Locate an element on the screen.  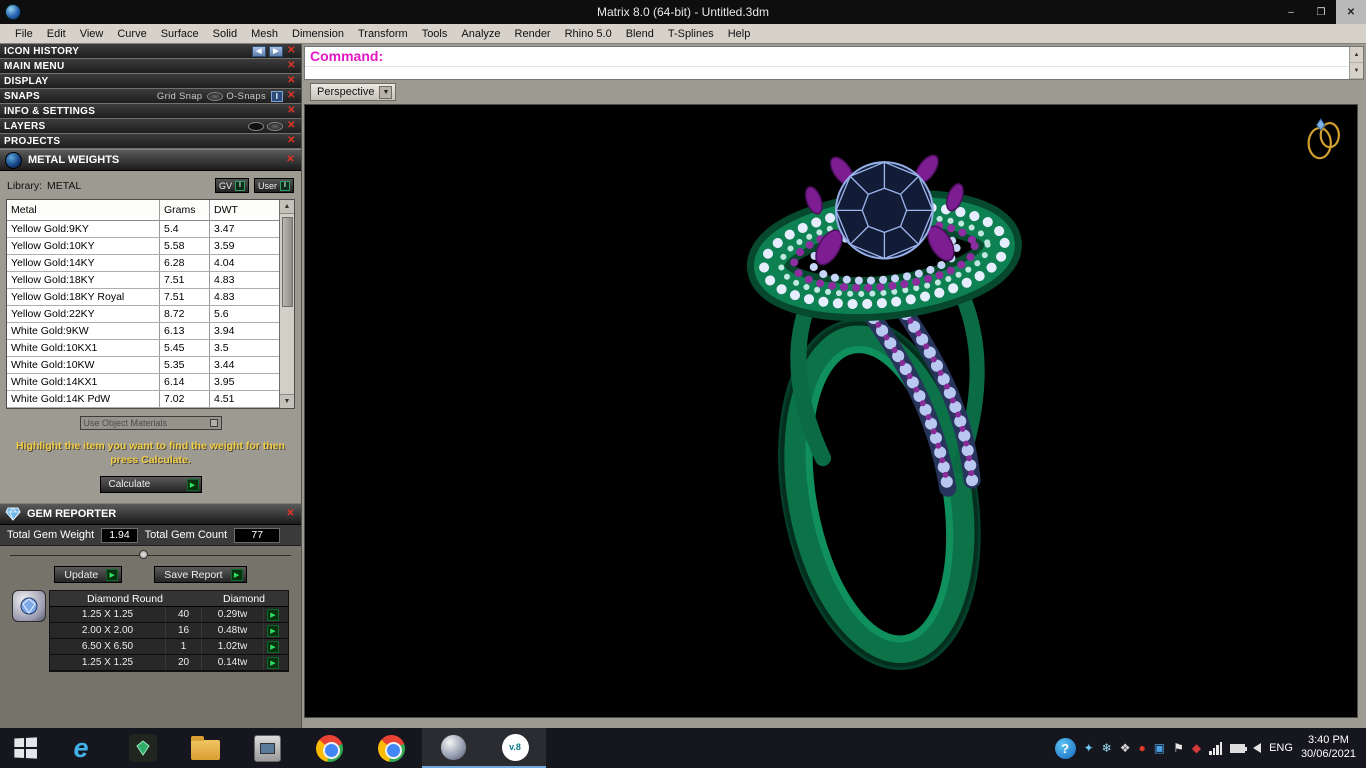
update-button: Update ▶ is located at coordinates (88, 575).